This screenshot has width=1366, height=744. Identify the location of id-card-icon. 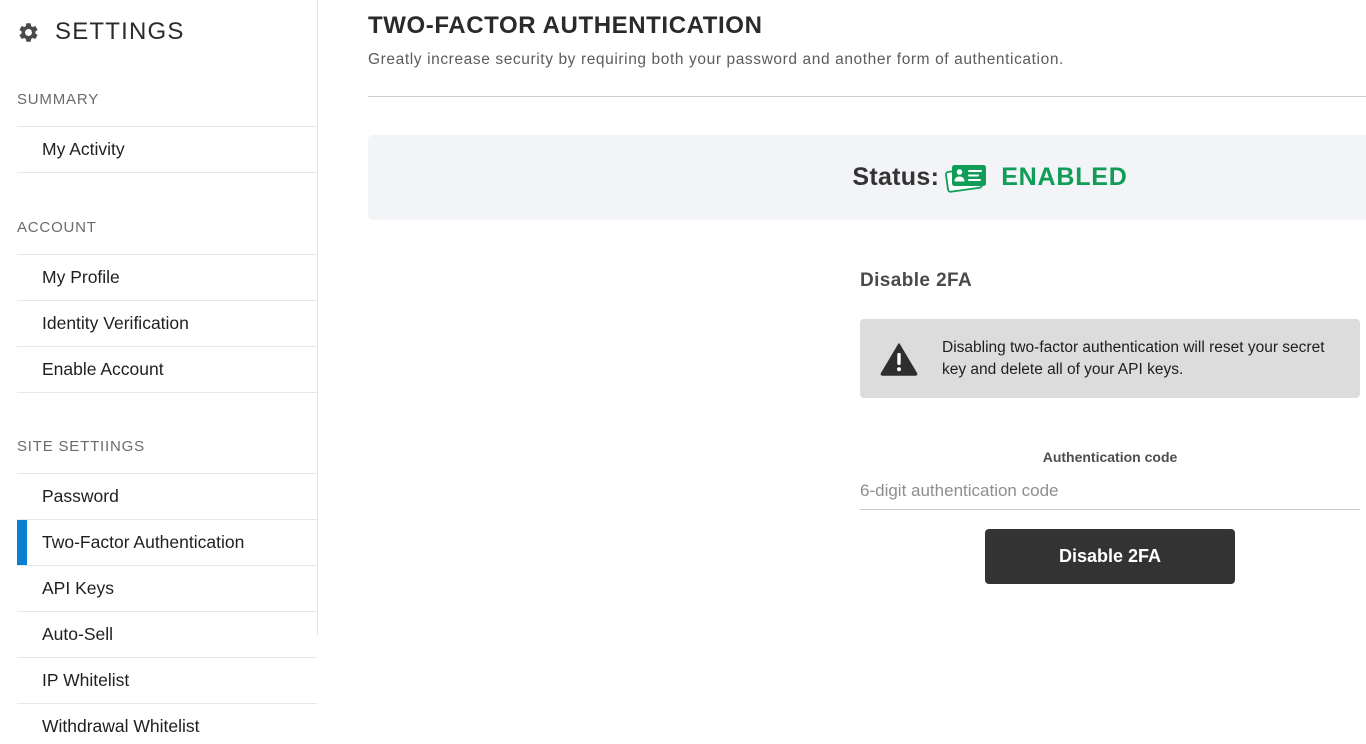
(966, 178).